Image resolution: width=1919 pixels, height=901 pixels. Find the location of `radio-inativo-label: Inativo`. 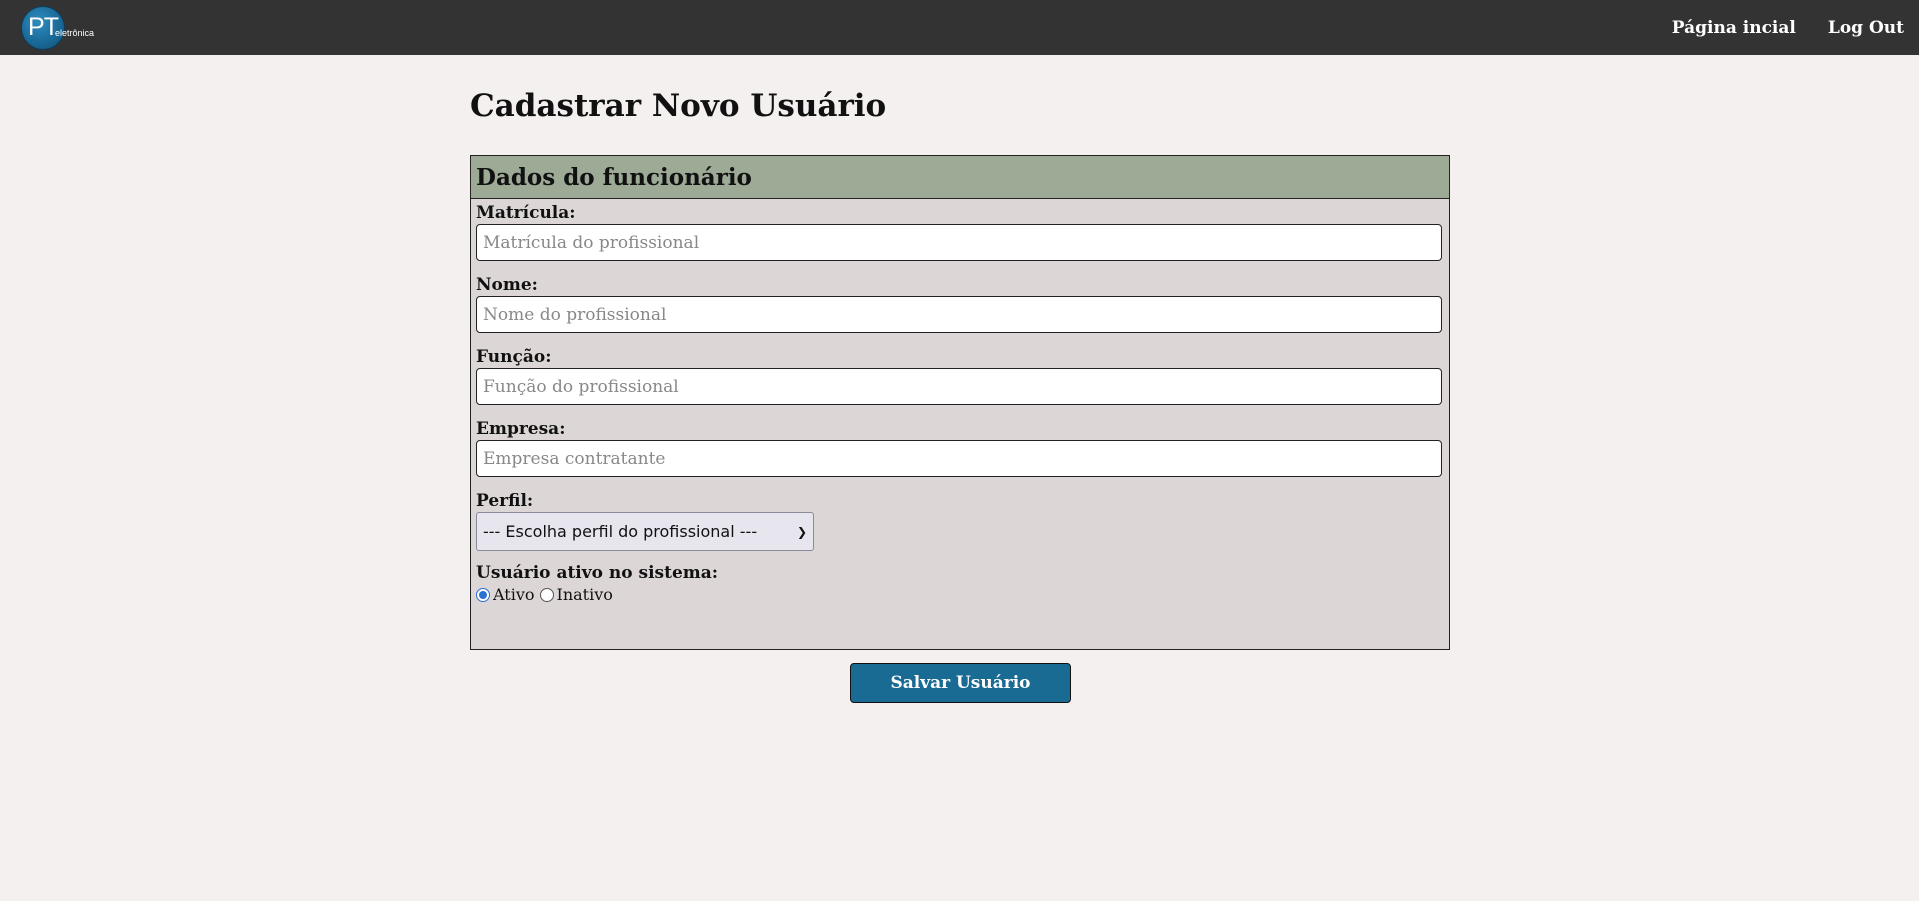

radio-inativo-label: Inativo is located at coordinates (585, 594).